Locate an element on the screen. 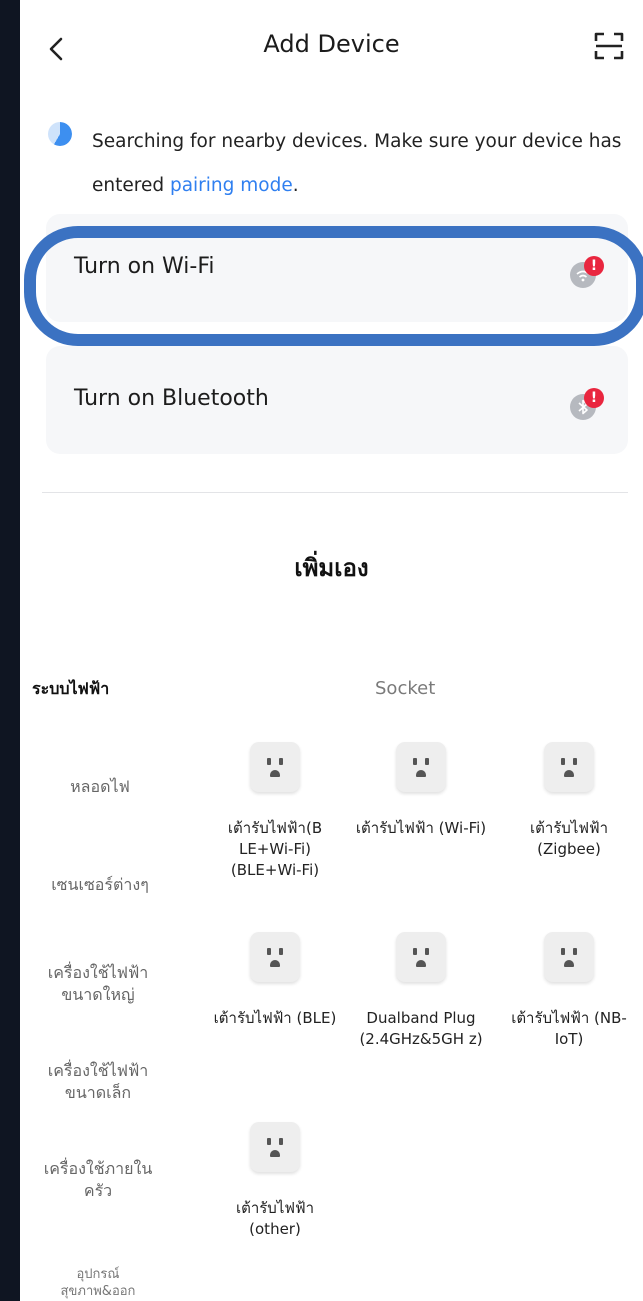  device-name: เต้ารับไฟฟ้า (NB-IoT) is located at coordinates (569, 1028).